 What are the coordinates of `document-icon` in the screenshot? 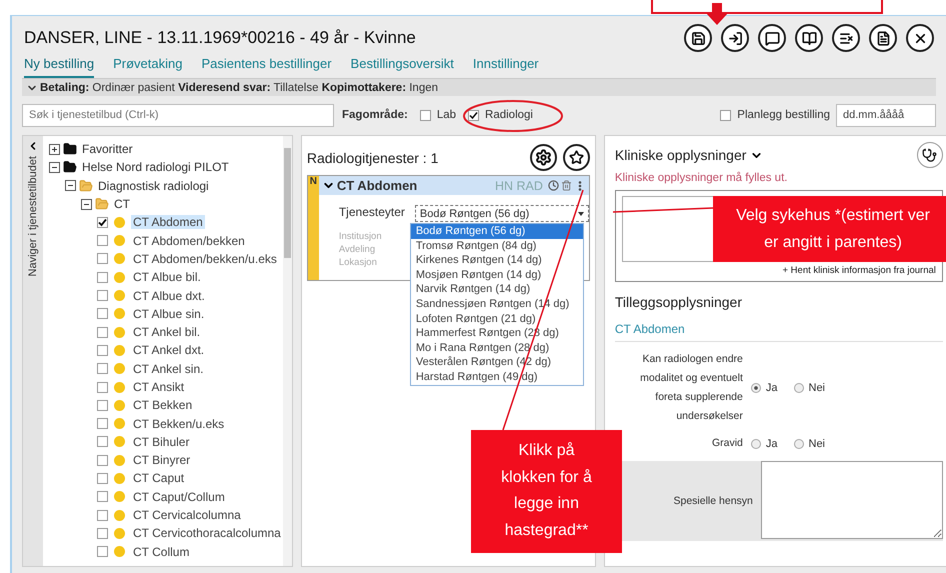 It's located at (883, 38).